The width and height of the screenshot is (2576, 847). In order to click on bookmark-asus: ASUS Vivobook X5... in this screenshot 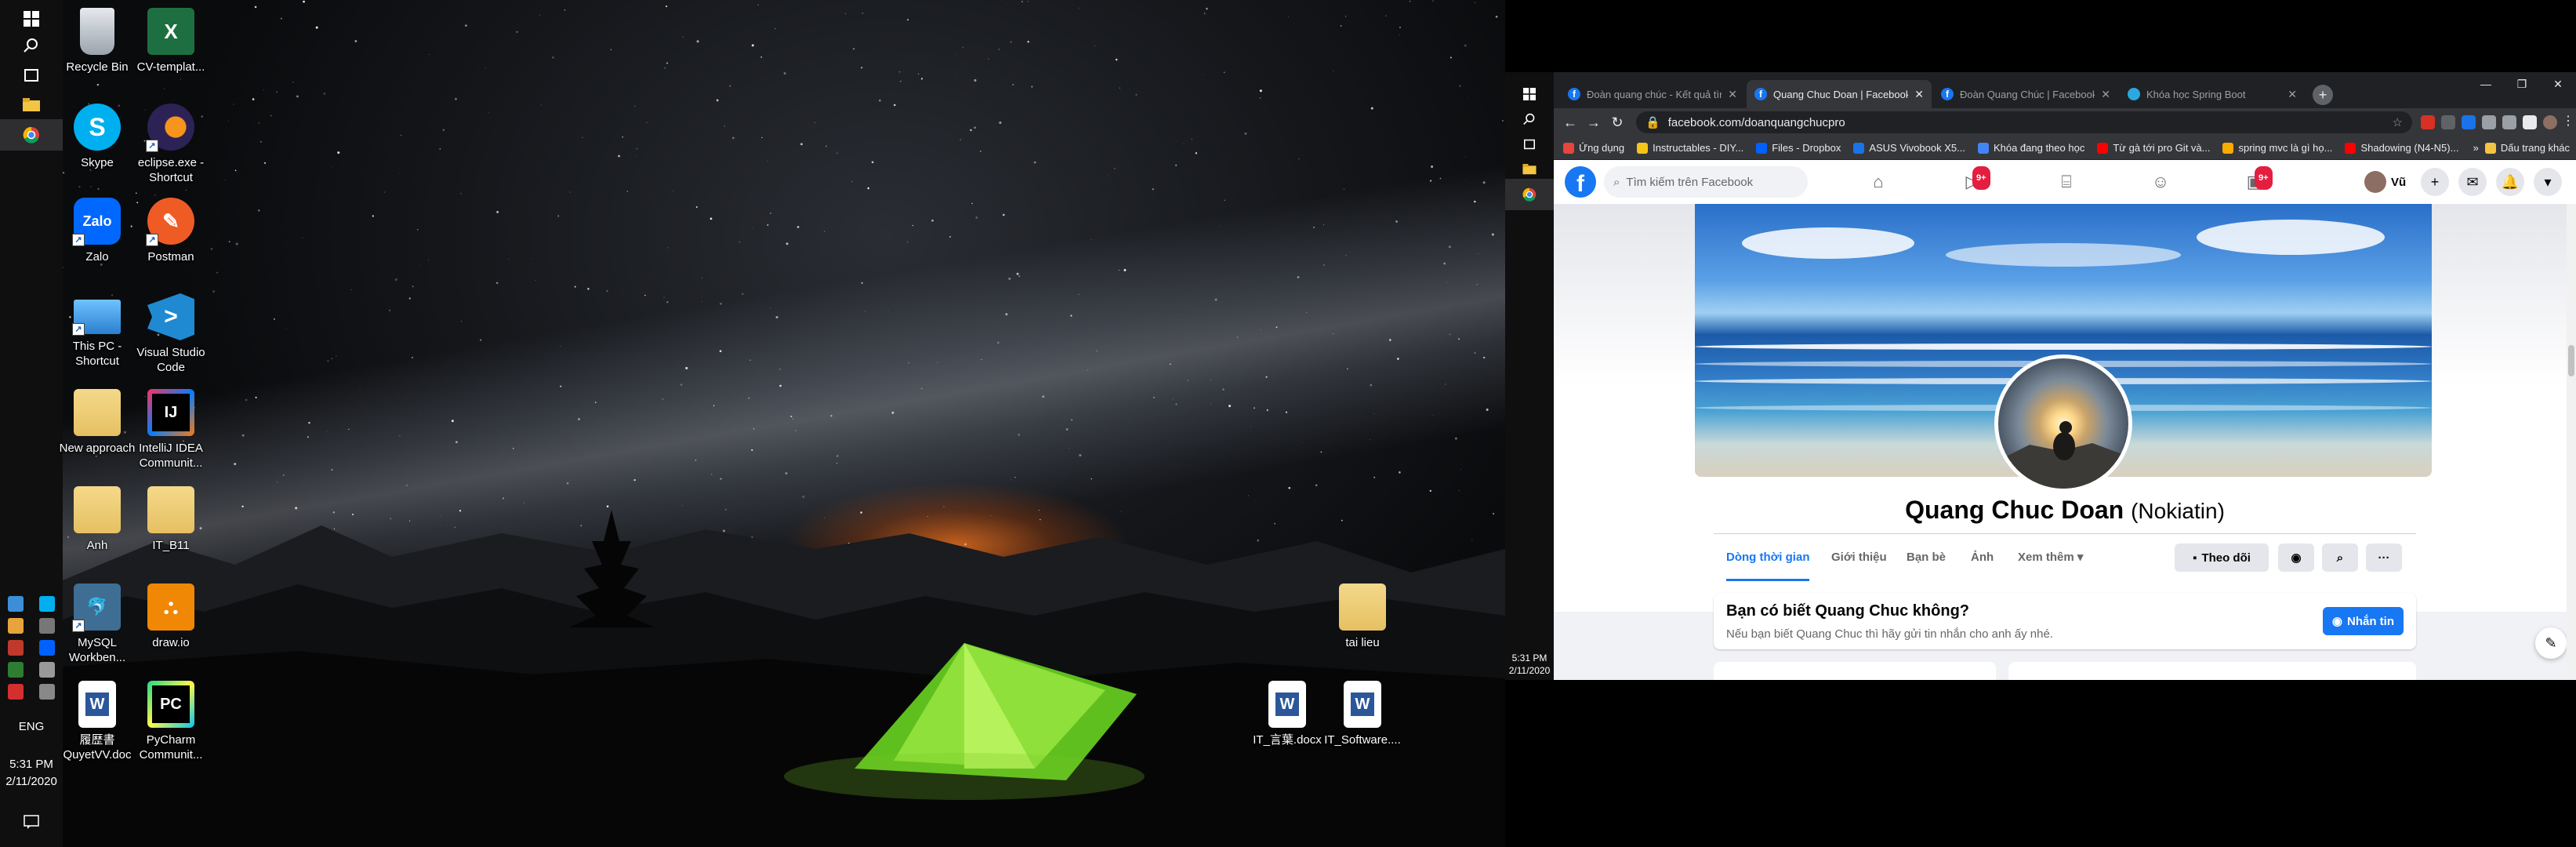, I will do `click(1909, 148)`.